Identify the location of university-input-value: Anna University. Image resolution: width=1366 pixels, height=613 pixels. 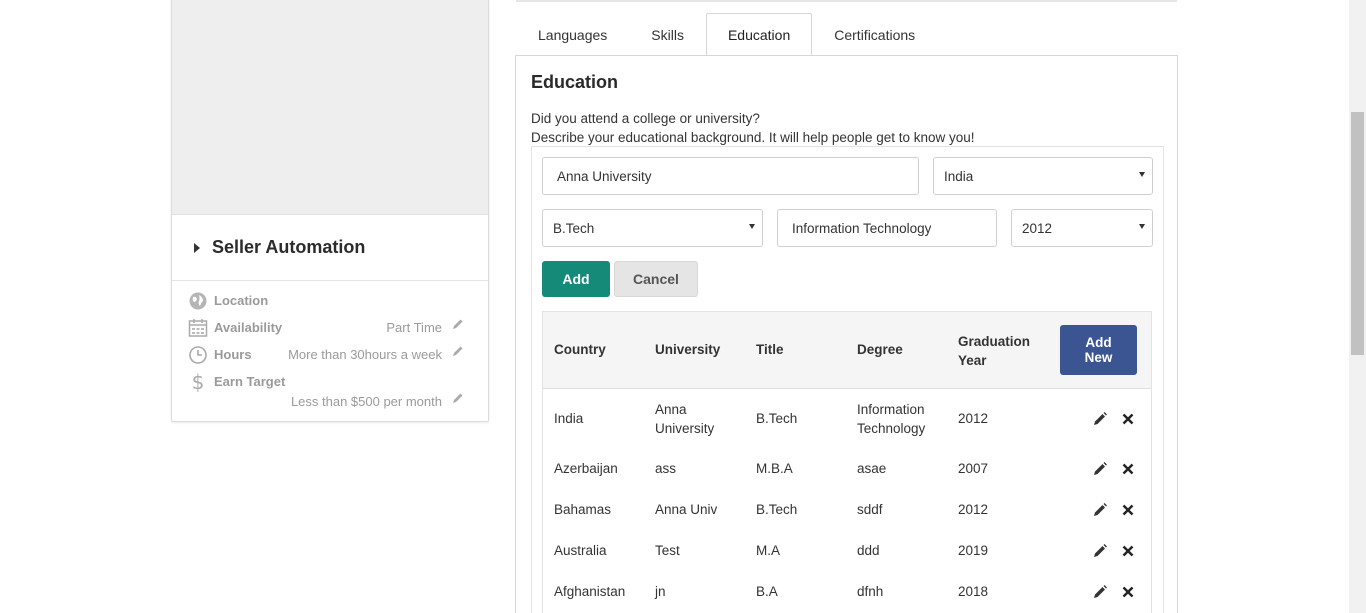
(604, 176).